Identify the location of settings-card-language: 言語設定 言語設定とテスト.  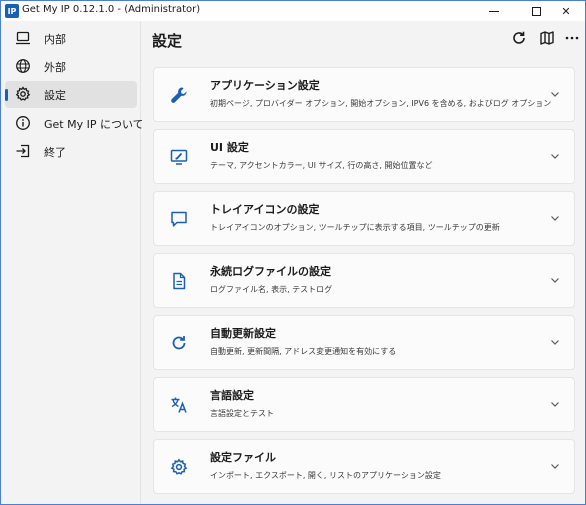
(364, 404).